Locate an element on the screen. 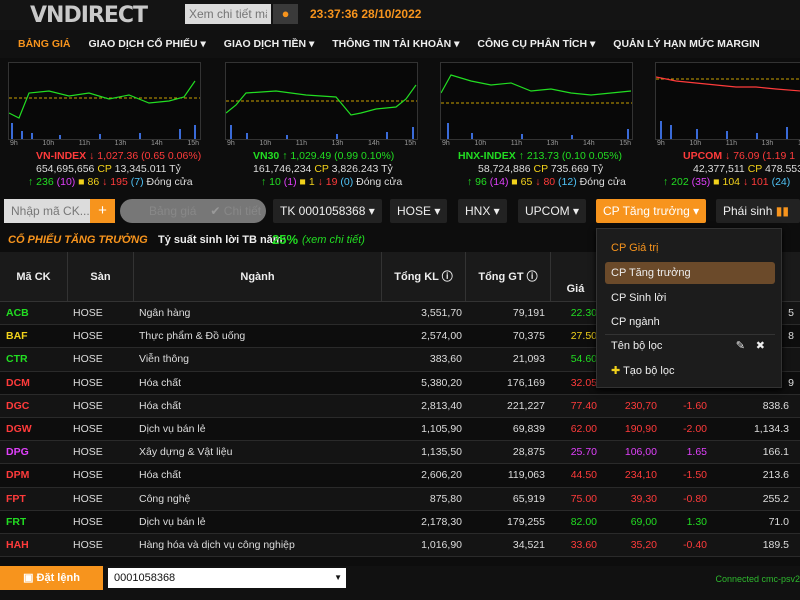  logo: VNDIRECT is located at coordinates (89, 15).